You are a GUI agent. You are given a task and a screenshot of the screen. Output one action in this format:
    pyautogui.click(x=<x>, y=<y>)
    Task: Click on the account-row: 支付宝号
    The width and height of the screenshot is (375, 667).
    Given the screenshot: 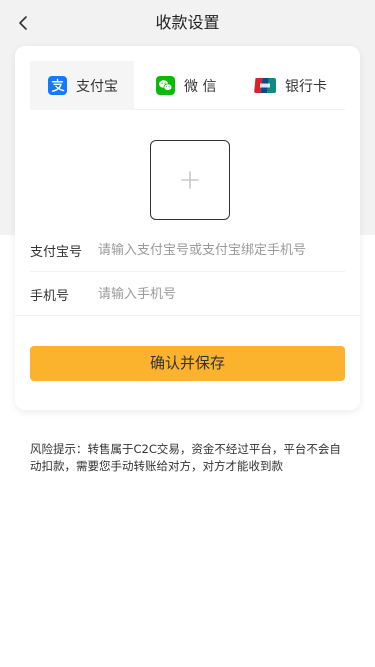 What is the action you would take?
    pyautogui.click(x=189, y=250)
    